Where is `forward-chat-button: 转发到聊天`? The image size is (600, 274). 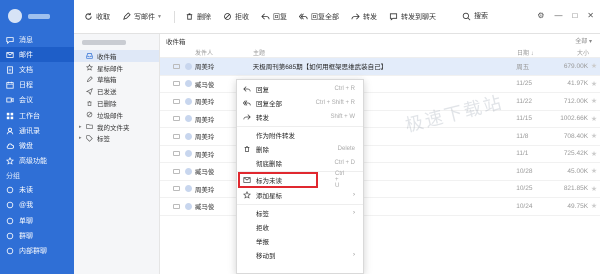
forward-chat-button: 转发到聊天 is located at coordinates (412, 17).